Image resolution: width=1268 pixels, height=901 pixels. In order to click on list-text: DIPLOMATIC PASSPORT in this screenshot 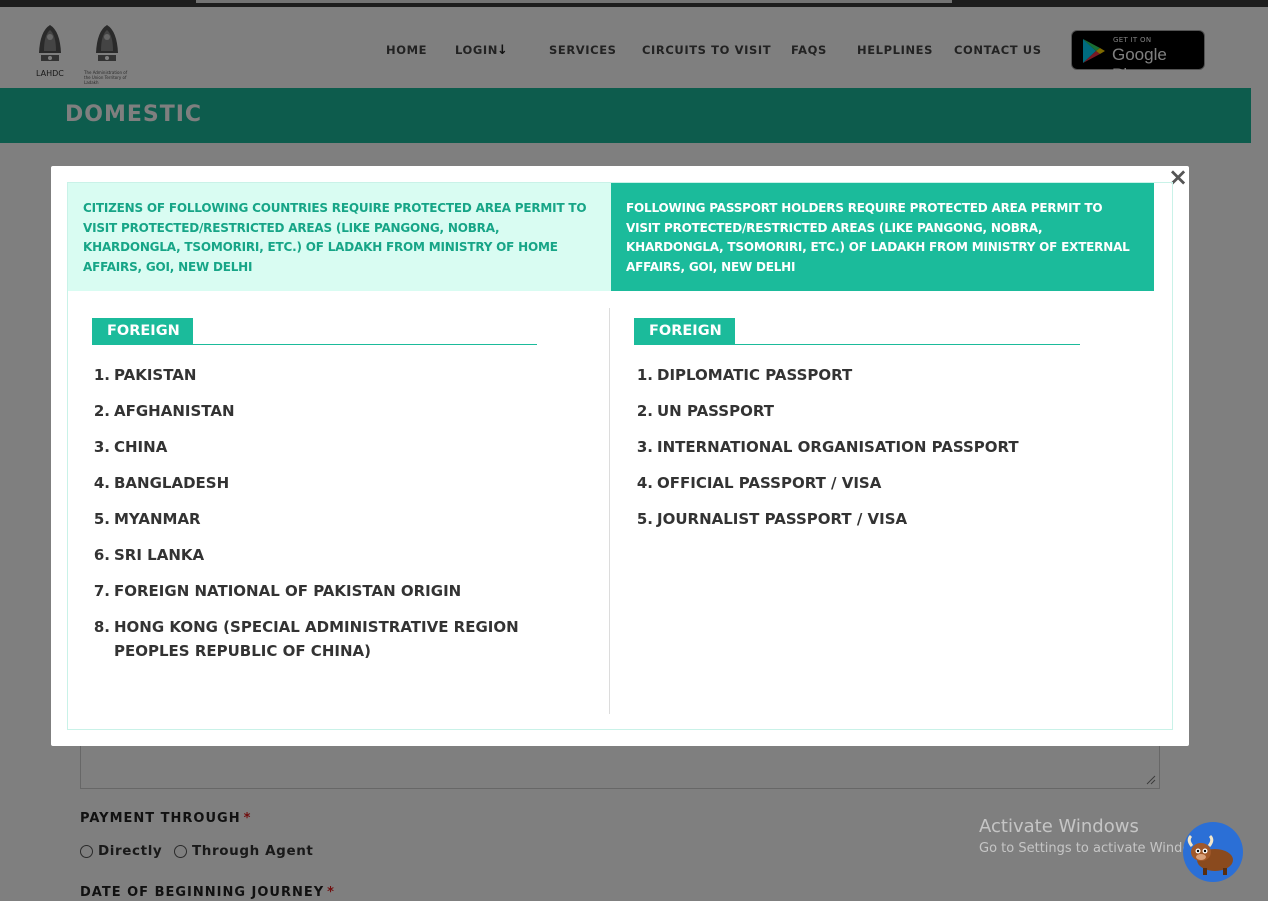, I will do `click(755, 375)`.